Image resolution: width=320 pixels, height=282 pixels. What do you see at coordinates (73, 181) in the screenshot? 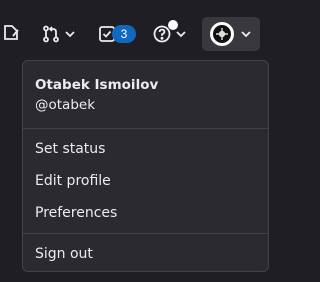
I see `menu-item-edit-profile: Edit profile` at bounding box center [73, 181].